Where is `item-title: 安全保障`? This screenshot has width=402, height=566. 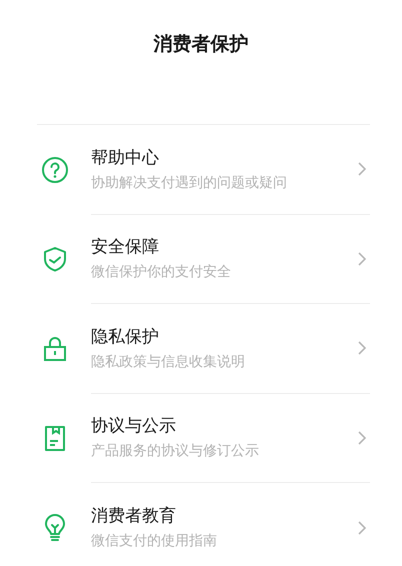 item-title: 安全保障 is located at coordinates (125, 247).